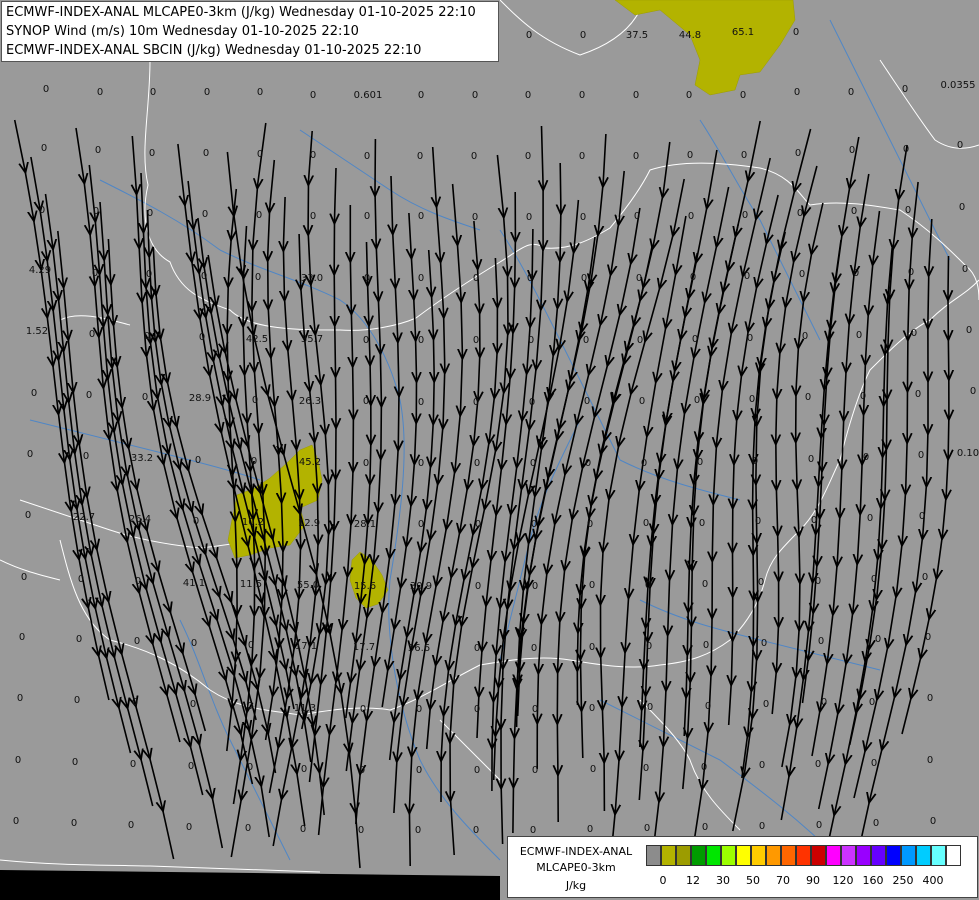  What do you see at coordinates (365, 586) in the screenshot?
I see `cin-value-label: 15.6` at bounding box center [365, 586].